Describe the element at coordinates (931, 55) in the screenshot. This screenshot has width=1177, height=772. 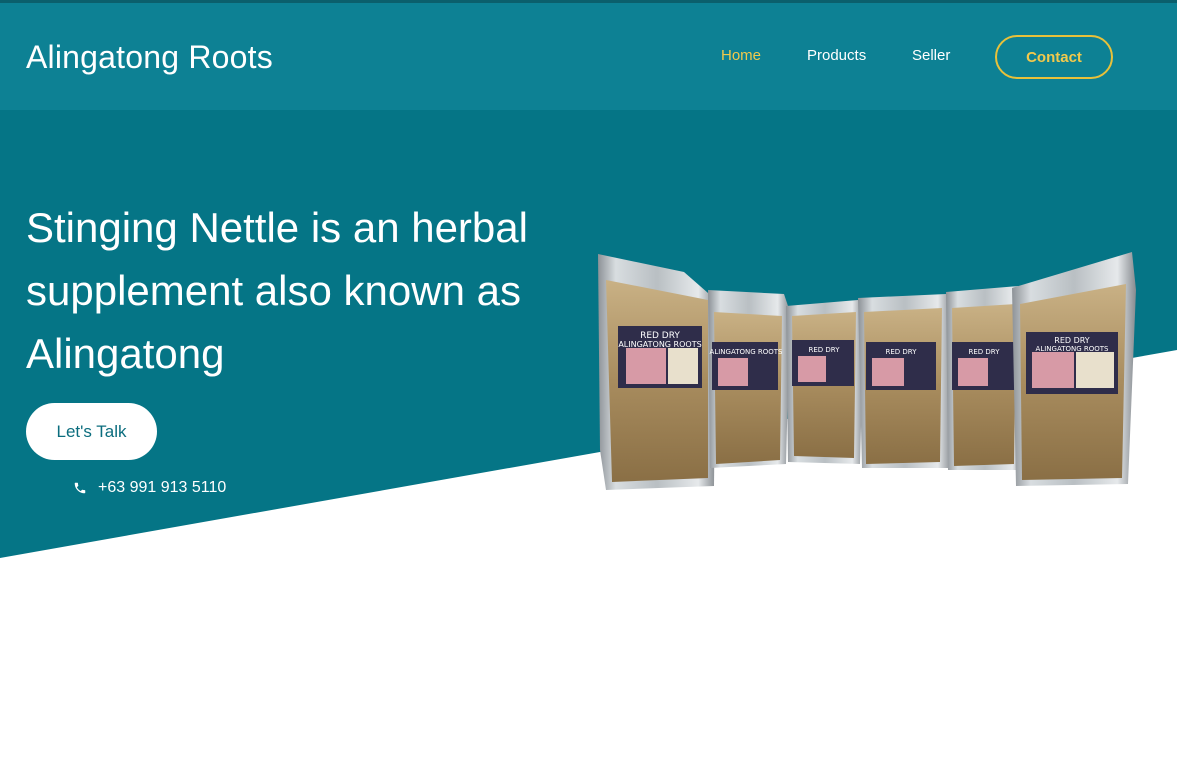
I see `nav-seller-link: Seller` at that location.